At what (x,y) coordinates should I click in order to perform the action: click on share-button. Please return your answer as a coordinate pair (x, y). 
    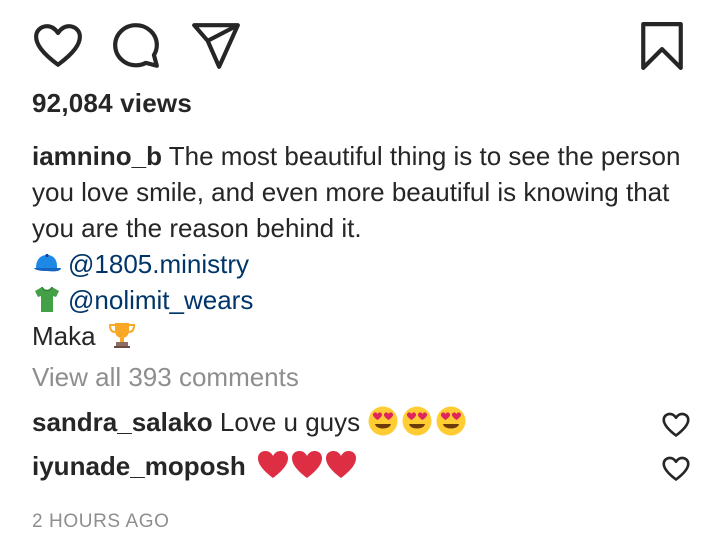
    Looking at the image, I should click on (216, 46).